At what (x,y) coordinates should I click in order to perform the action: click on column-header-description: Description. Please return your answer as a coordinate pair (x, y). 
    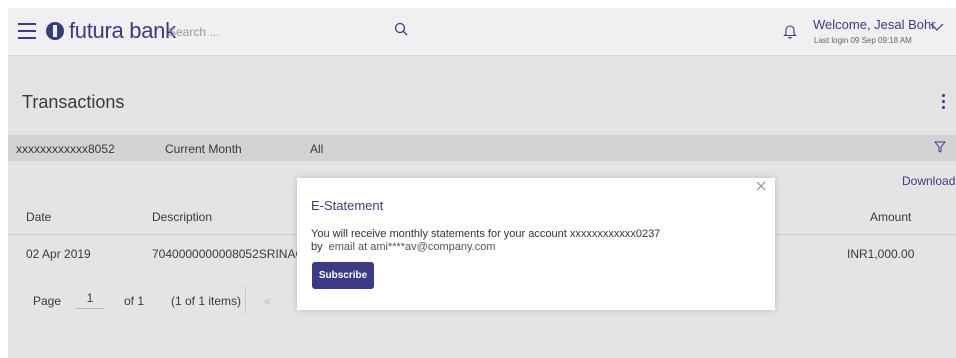
    Looking at the image, I should click on (182, 217).